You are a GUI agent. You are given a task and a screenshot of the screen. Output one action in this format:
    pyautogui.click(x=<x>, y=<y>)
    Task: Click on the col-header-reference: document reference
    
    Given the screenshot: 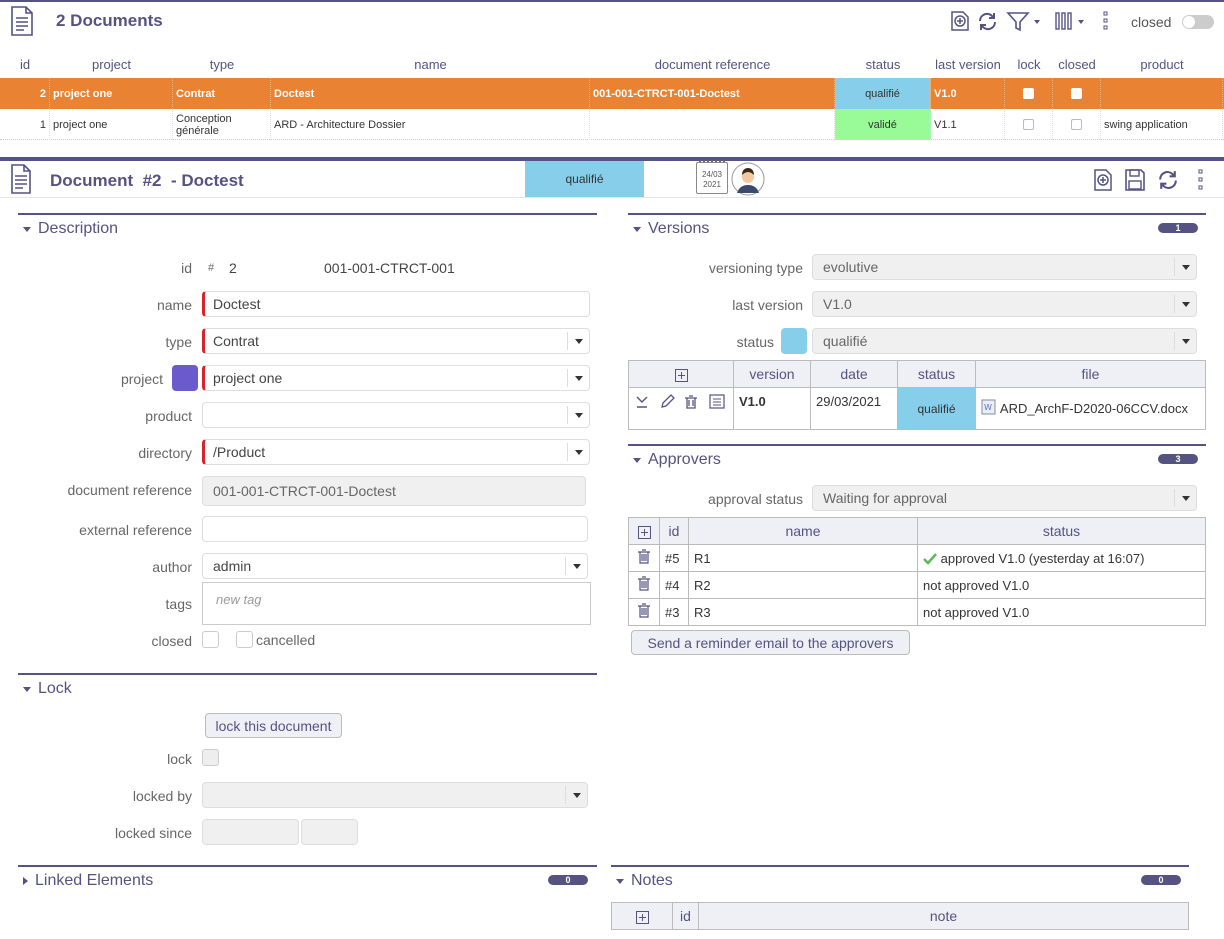 What is the action you would take?
    pyautogui.click(x=712, y=59)
    